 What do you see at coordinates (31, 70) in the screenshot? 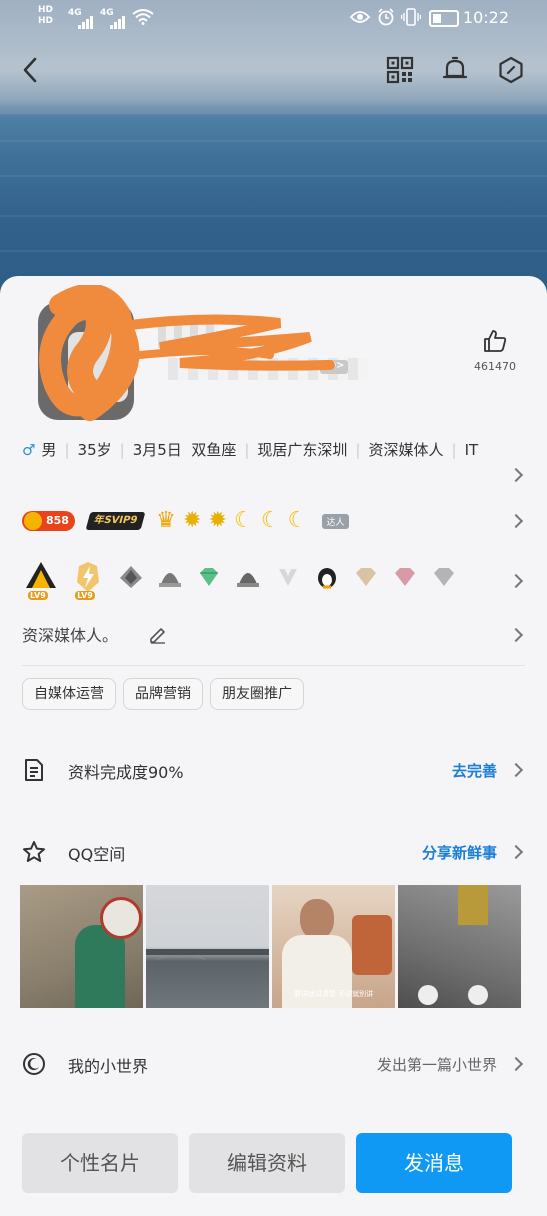
I see `back-arrow-icon` at bounding box center [31, 70].